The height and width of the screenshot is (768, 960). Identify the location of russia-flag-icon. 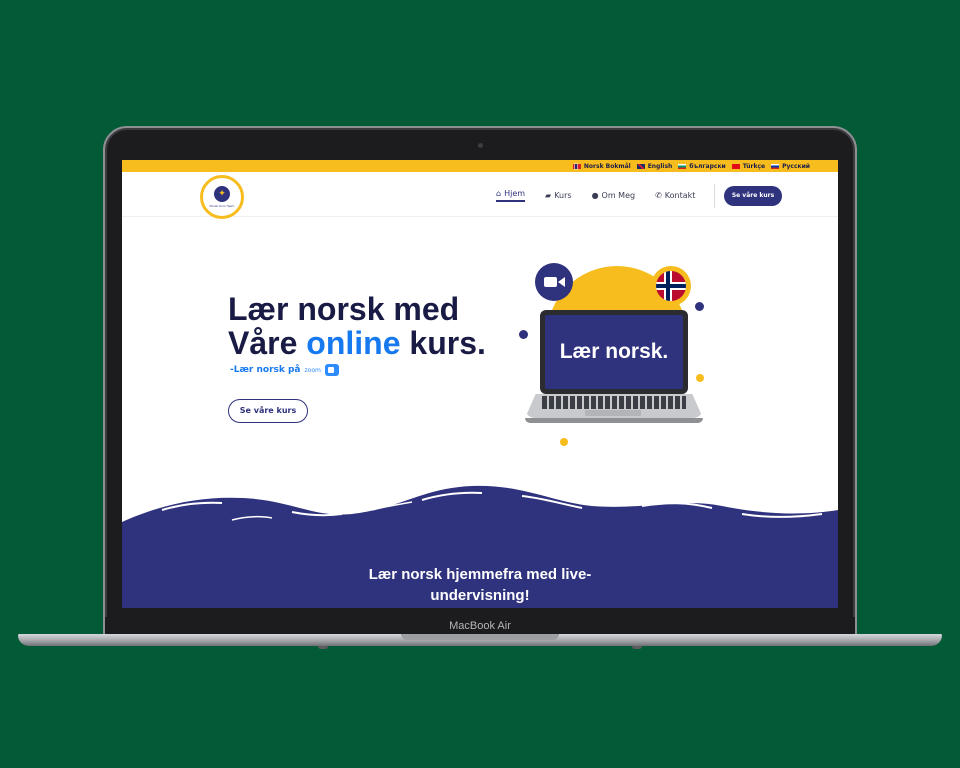
(775, 166).